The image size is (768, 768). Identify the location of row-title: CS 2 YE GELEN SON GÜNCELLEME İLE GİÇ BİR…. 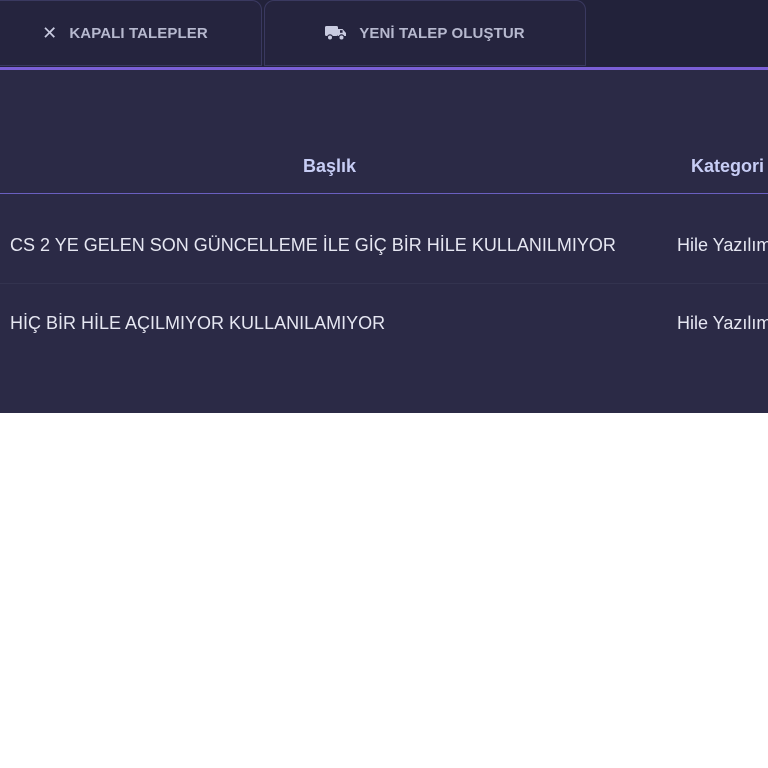
(313, 245).